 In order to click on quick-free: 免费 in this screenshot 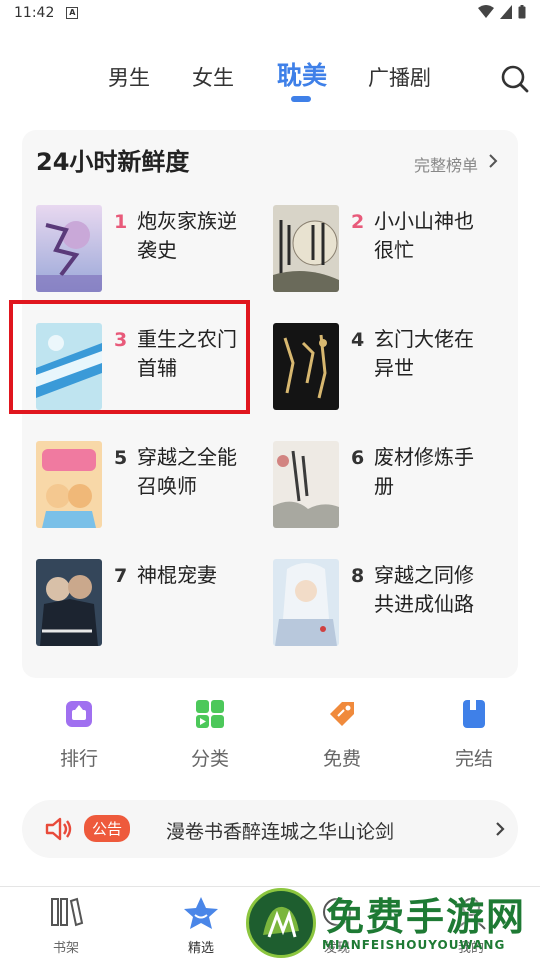, I will do `click(342, 734)`.